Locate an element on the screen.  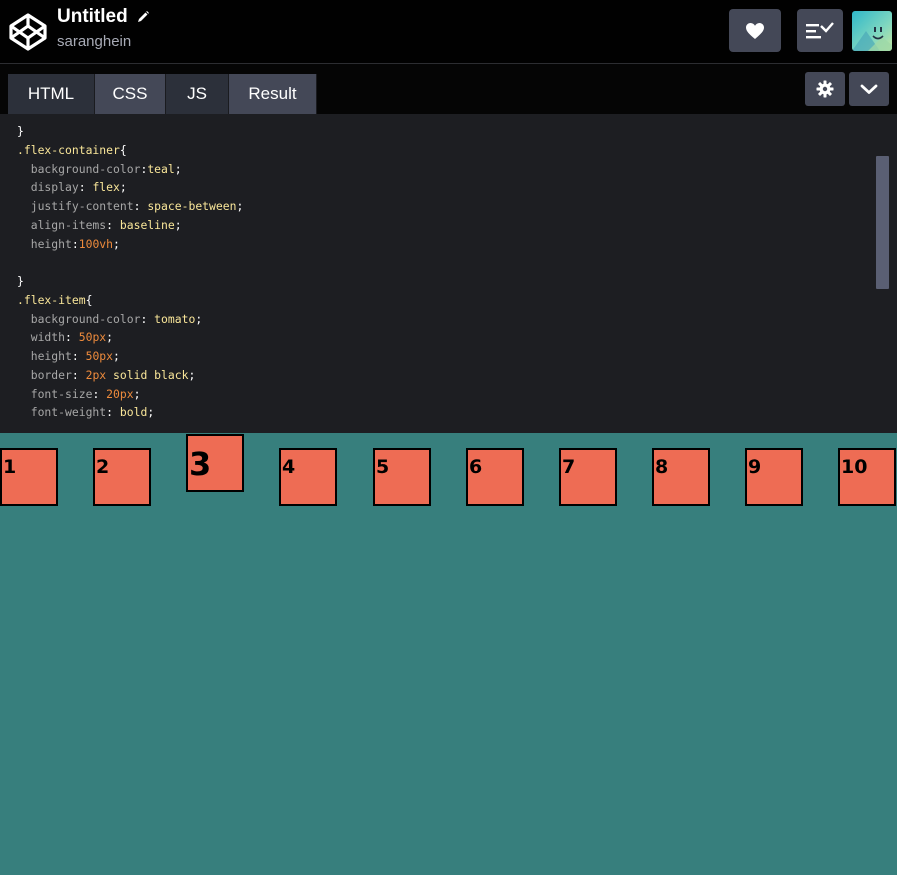
code-token: border is located at coordinates (44, 374).